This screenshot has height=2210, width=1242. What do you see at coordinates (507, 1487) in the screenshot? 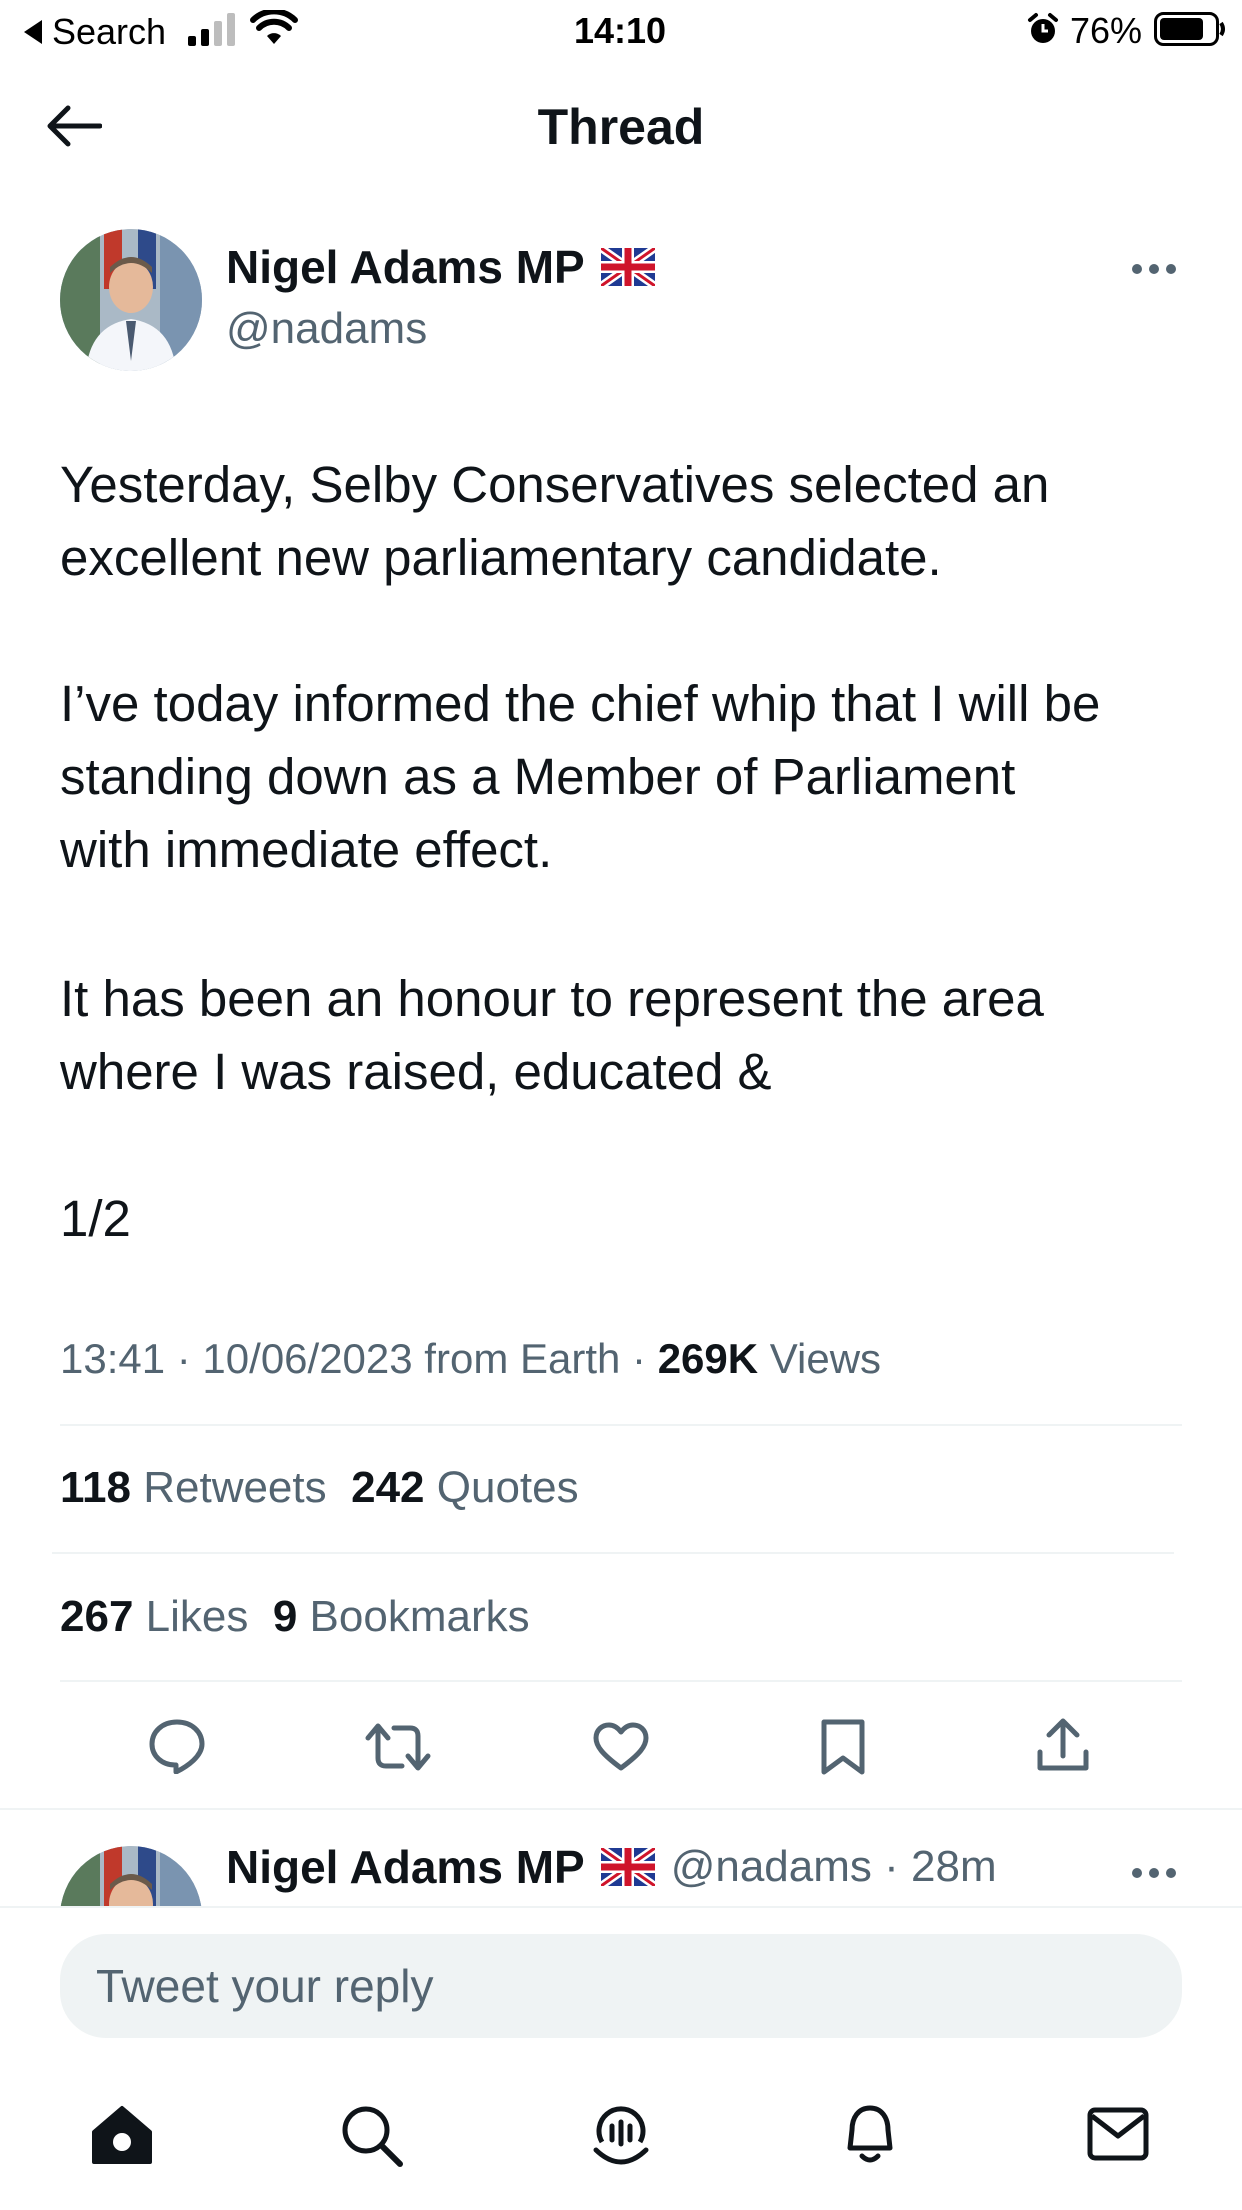
I see `quotes-label: Quotes` at bounding box center [507, 1487].